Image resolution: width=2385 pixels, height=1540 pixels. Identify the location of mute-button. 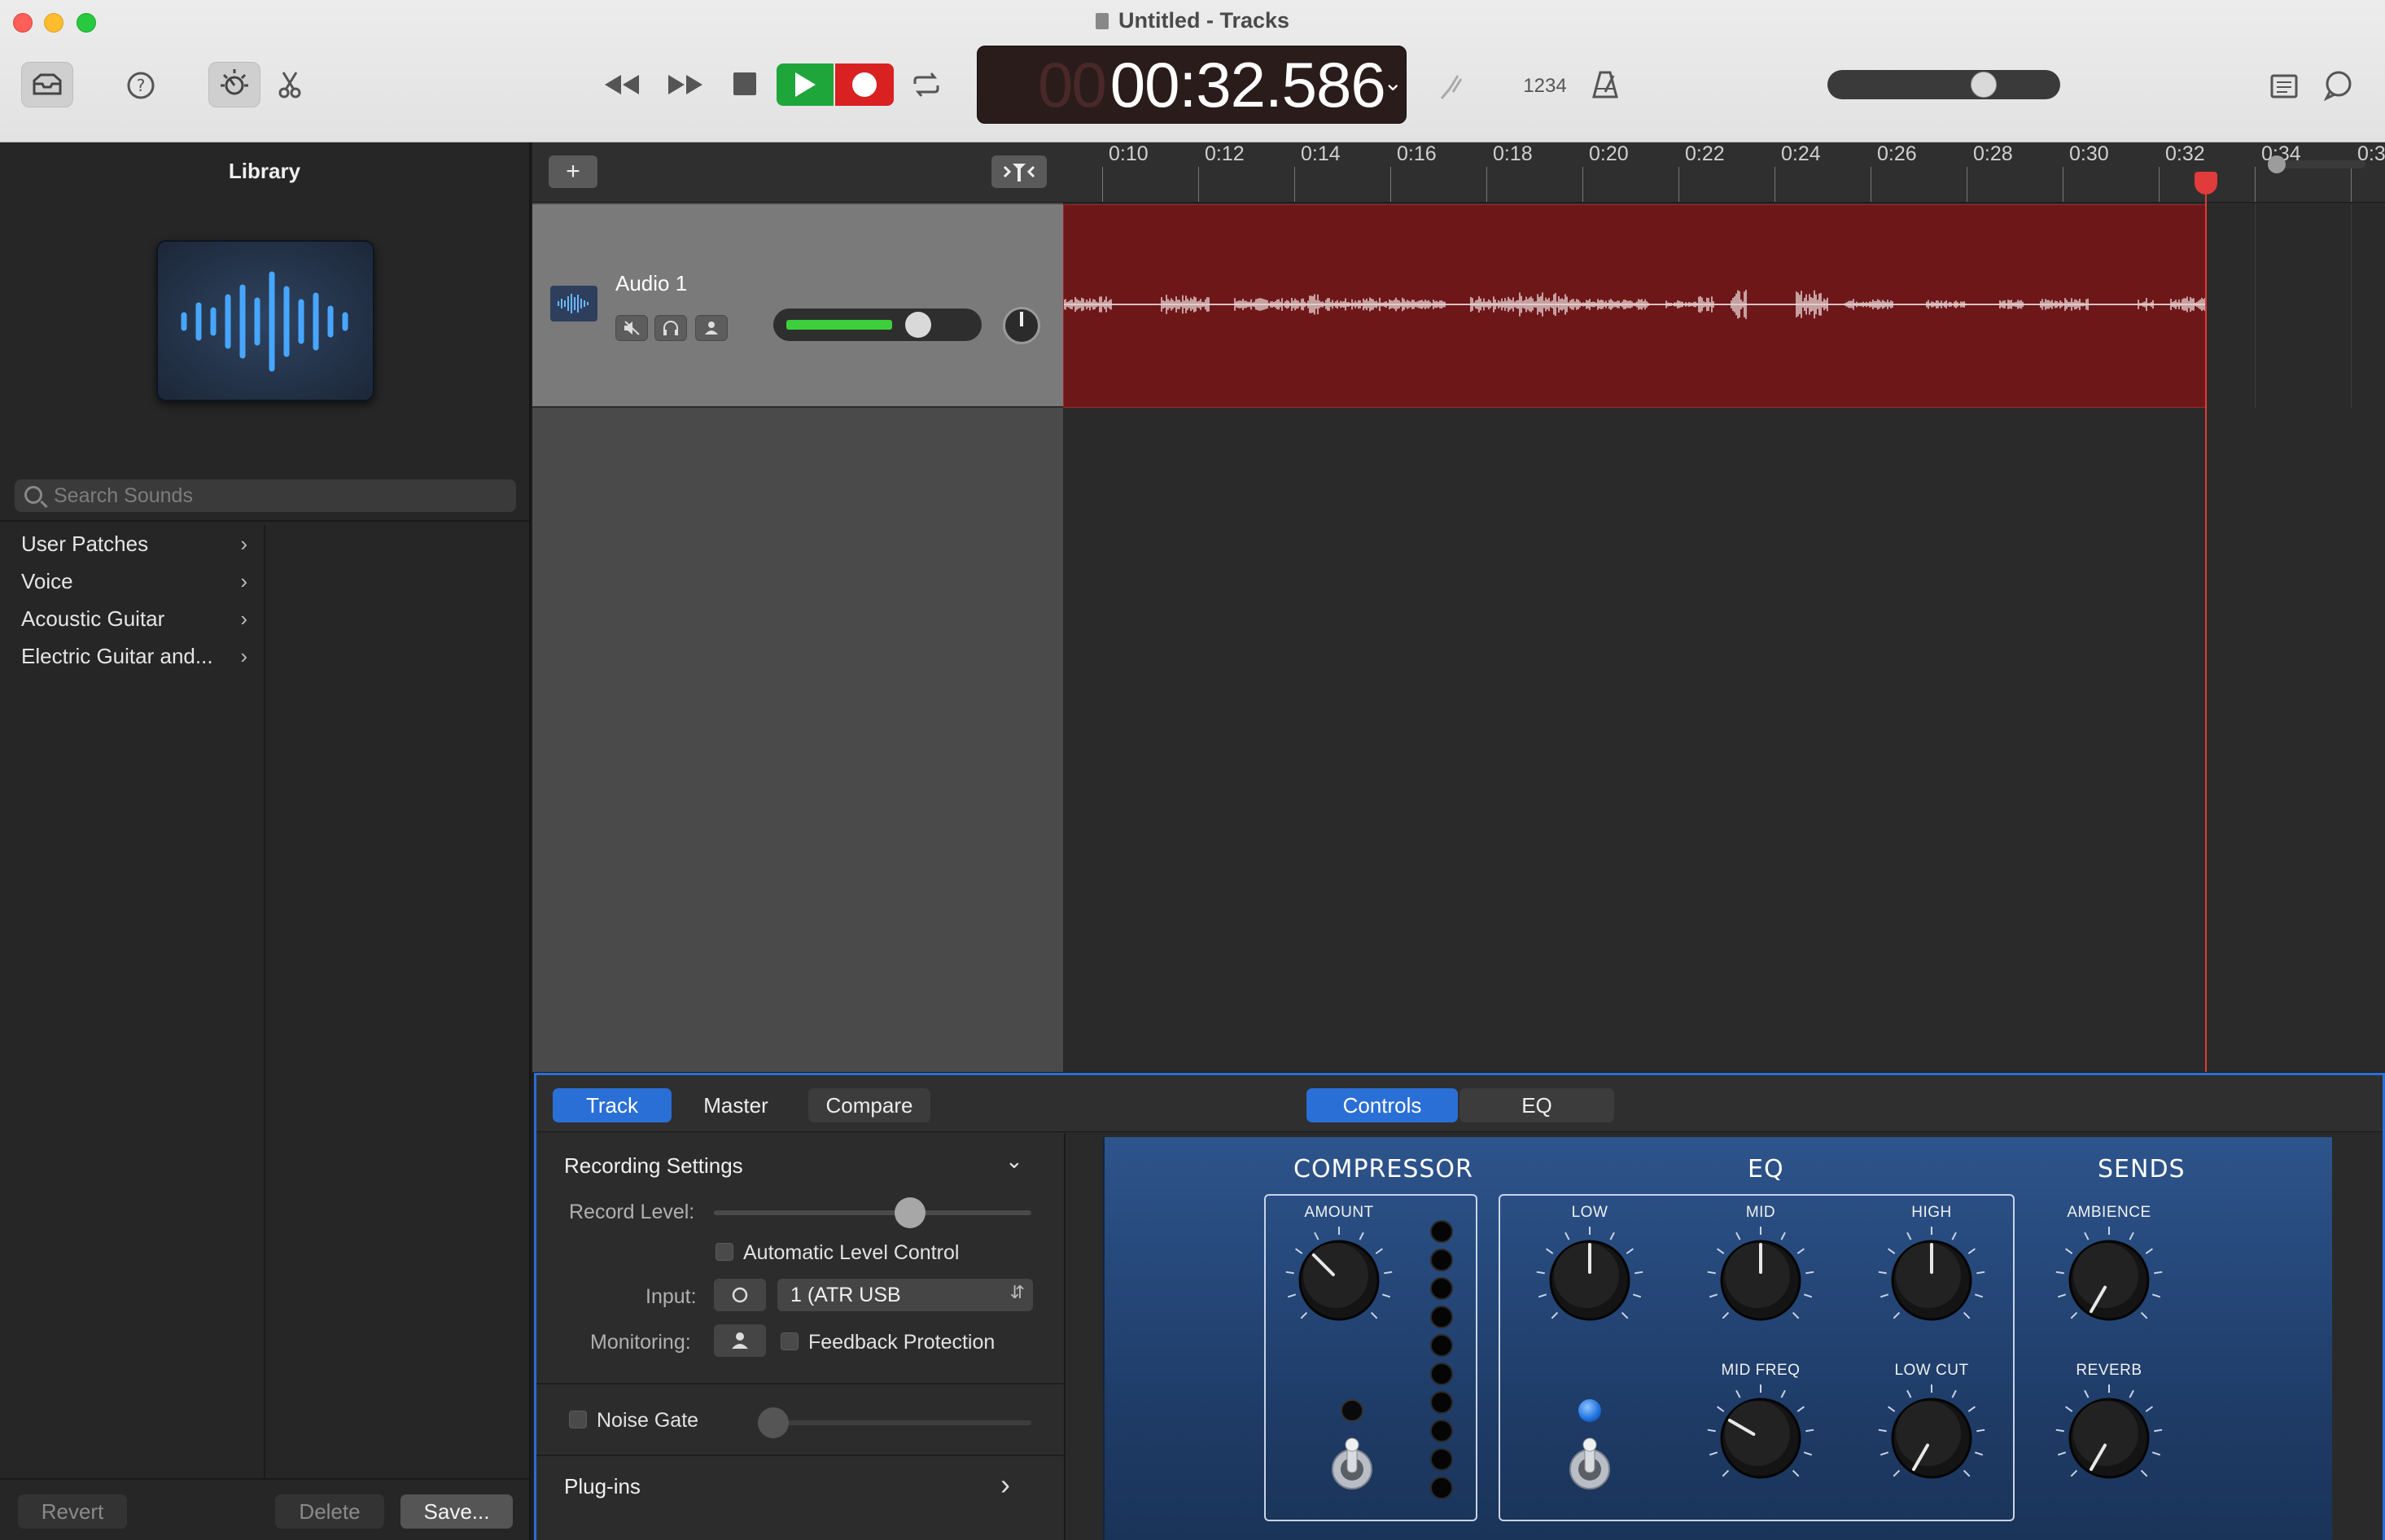
(632, 328).